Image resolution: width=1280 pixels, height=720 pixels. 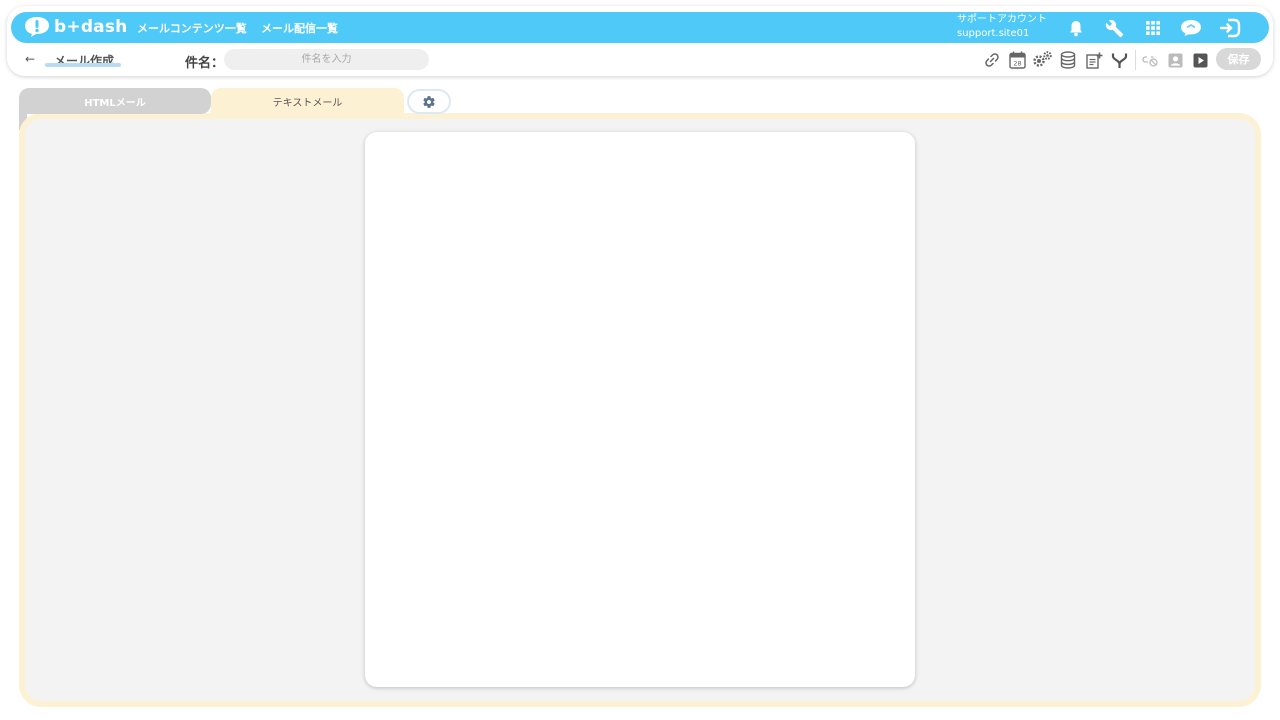 What do you see at coordinates (1238, 59) in the screenshot?
I see `save-button: 保存` at bounding box center [1238, 59].